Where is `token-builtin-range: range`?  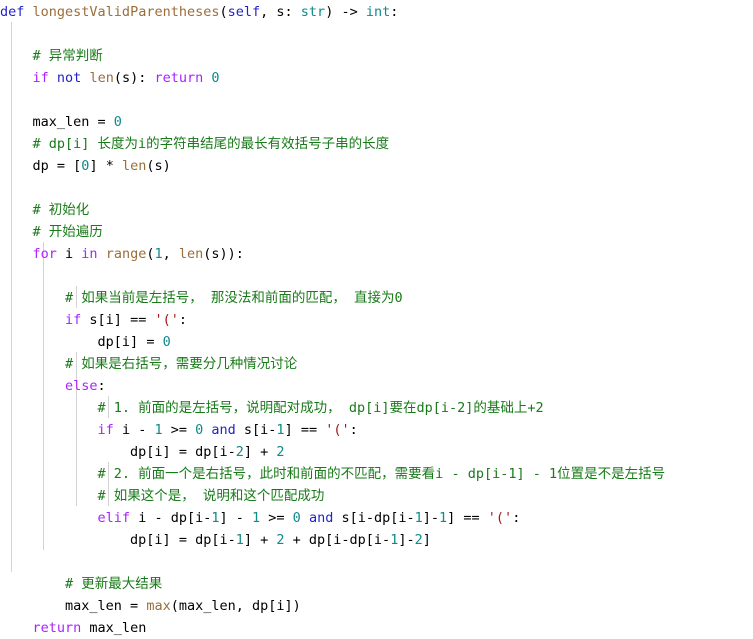 token-builtin-range: range is located at coordinates (122, 254).